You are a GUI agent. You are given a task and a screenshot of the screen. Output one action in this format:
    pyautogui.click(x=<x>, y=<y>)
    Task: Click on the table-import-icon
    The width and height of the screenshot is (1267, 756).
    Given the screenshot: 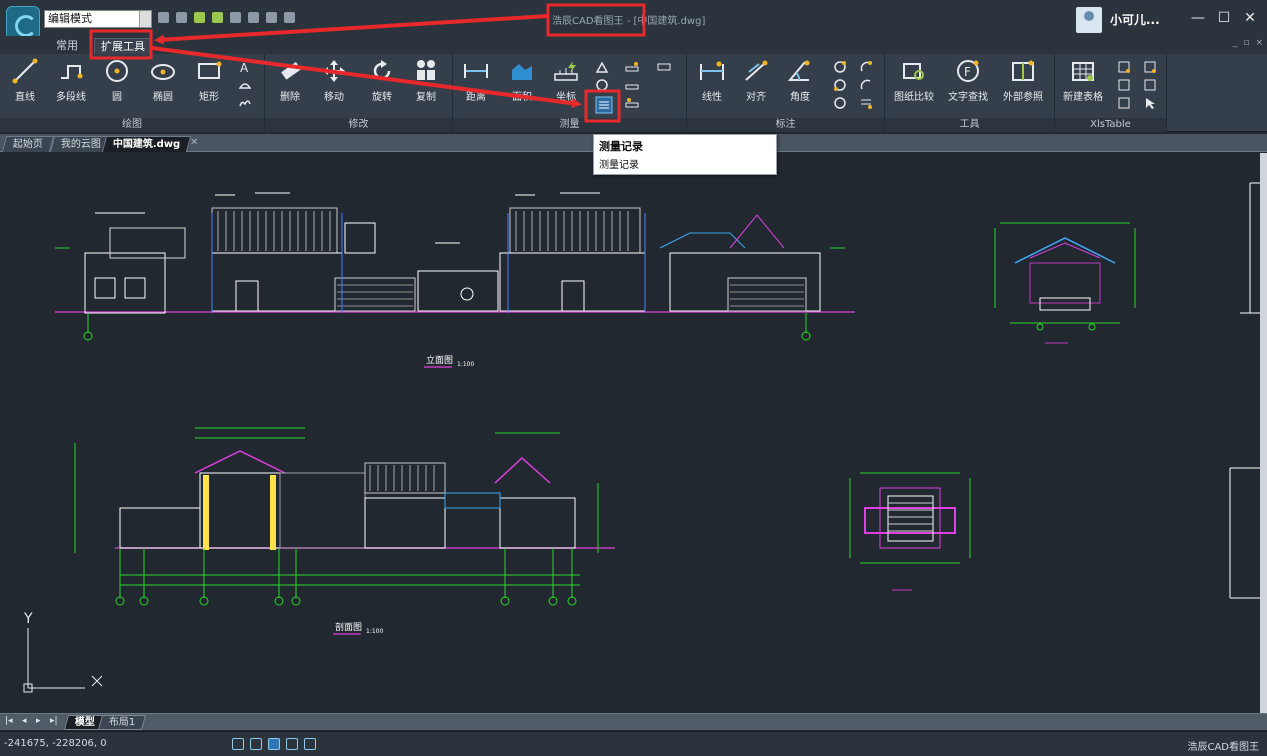 What is the action you would take?
    pyautogui.click(x=1124, y=85)
    